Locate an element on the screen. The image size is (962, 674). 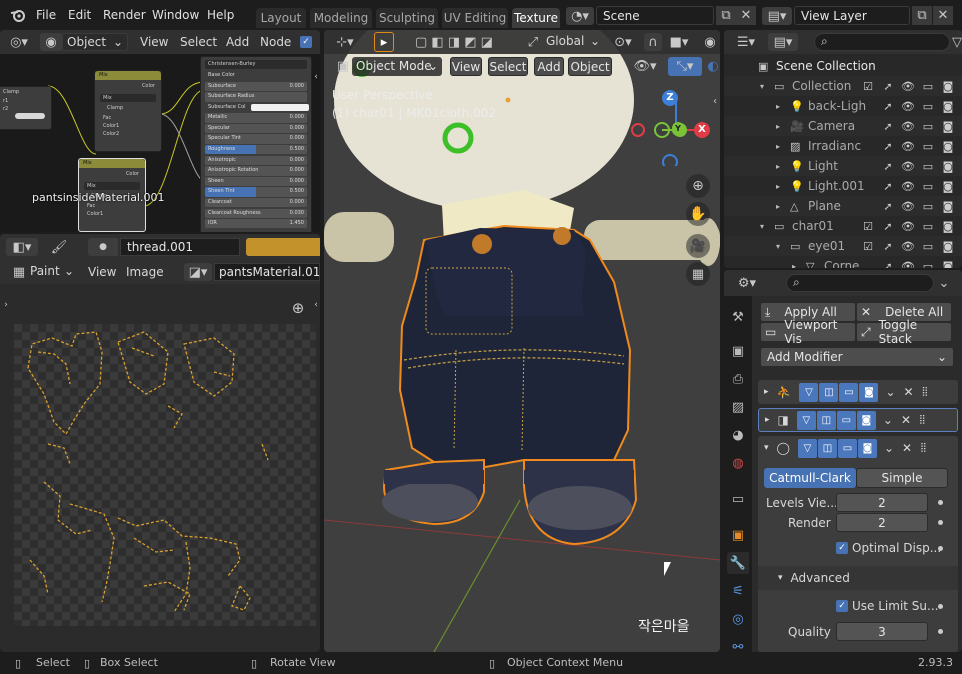
select-tool-icon: ▸ is located at coordinates (384, 42).